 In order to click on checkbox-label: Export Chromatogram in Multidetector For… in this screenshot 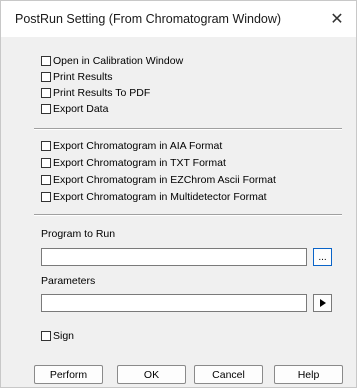, I will do `click(160, 197)`.